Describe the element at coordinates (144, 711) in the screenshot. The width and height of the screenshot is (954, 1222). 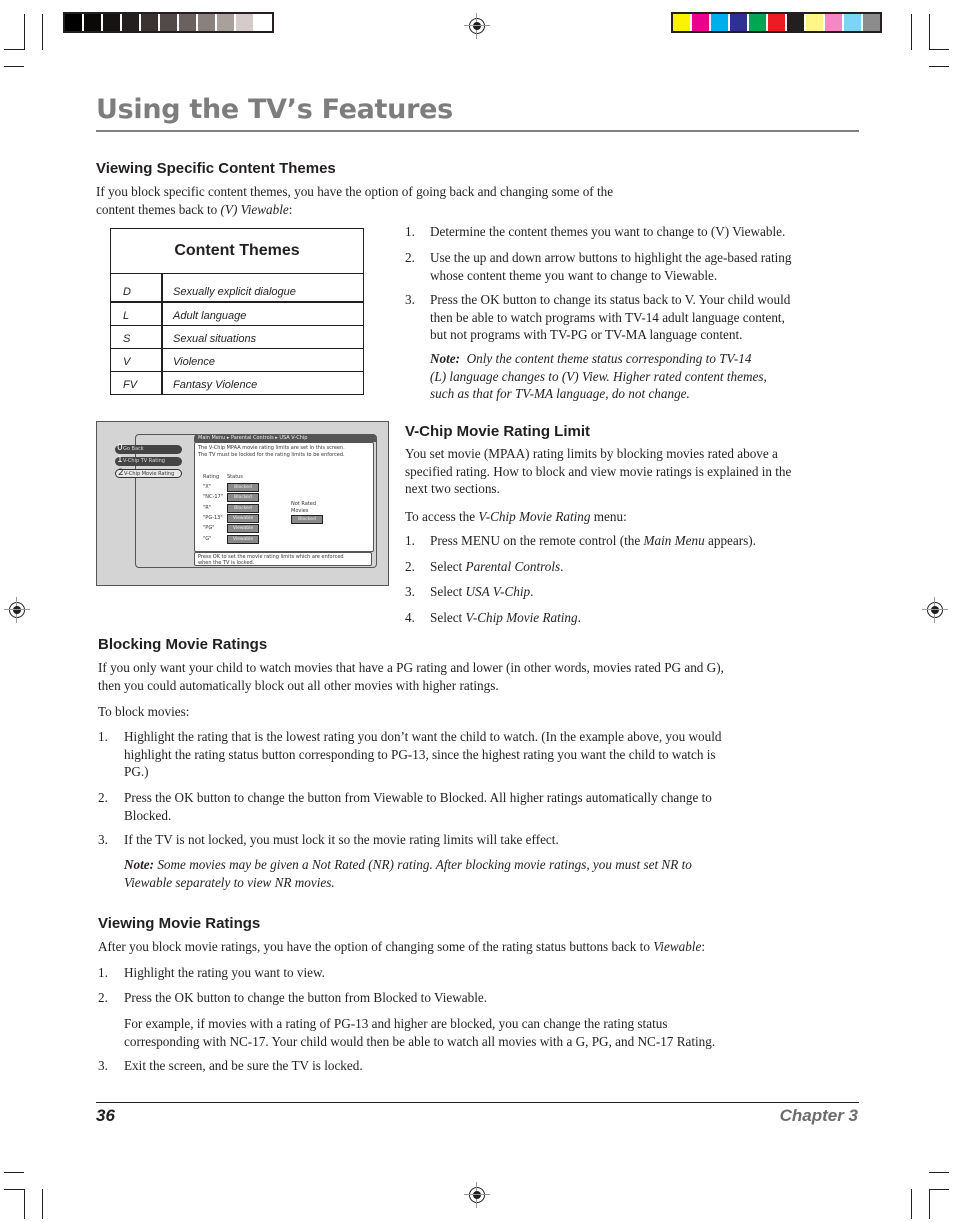
I see `section3-lead: To block movies:` at that location.